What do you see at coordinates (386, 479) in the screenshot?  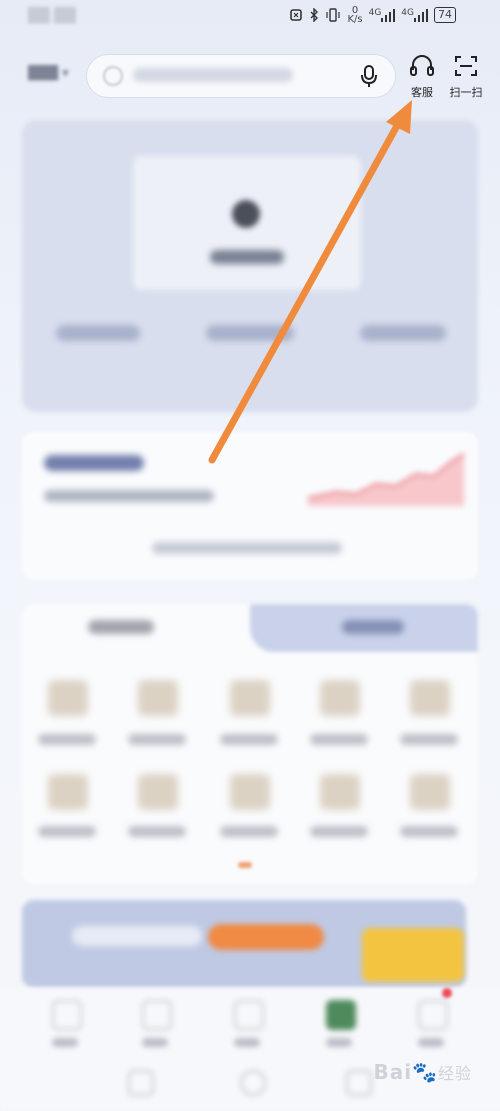 I see `trend-sparkline` at bounding box center [386, 479].